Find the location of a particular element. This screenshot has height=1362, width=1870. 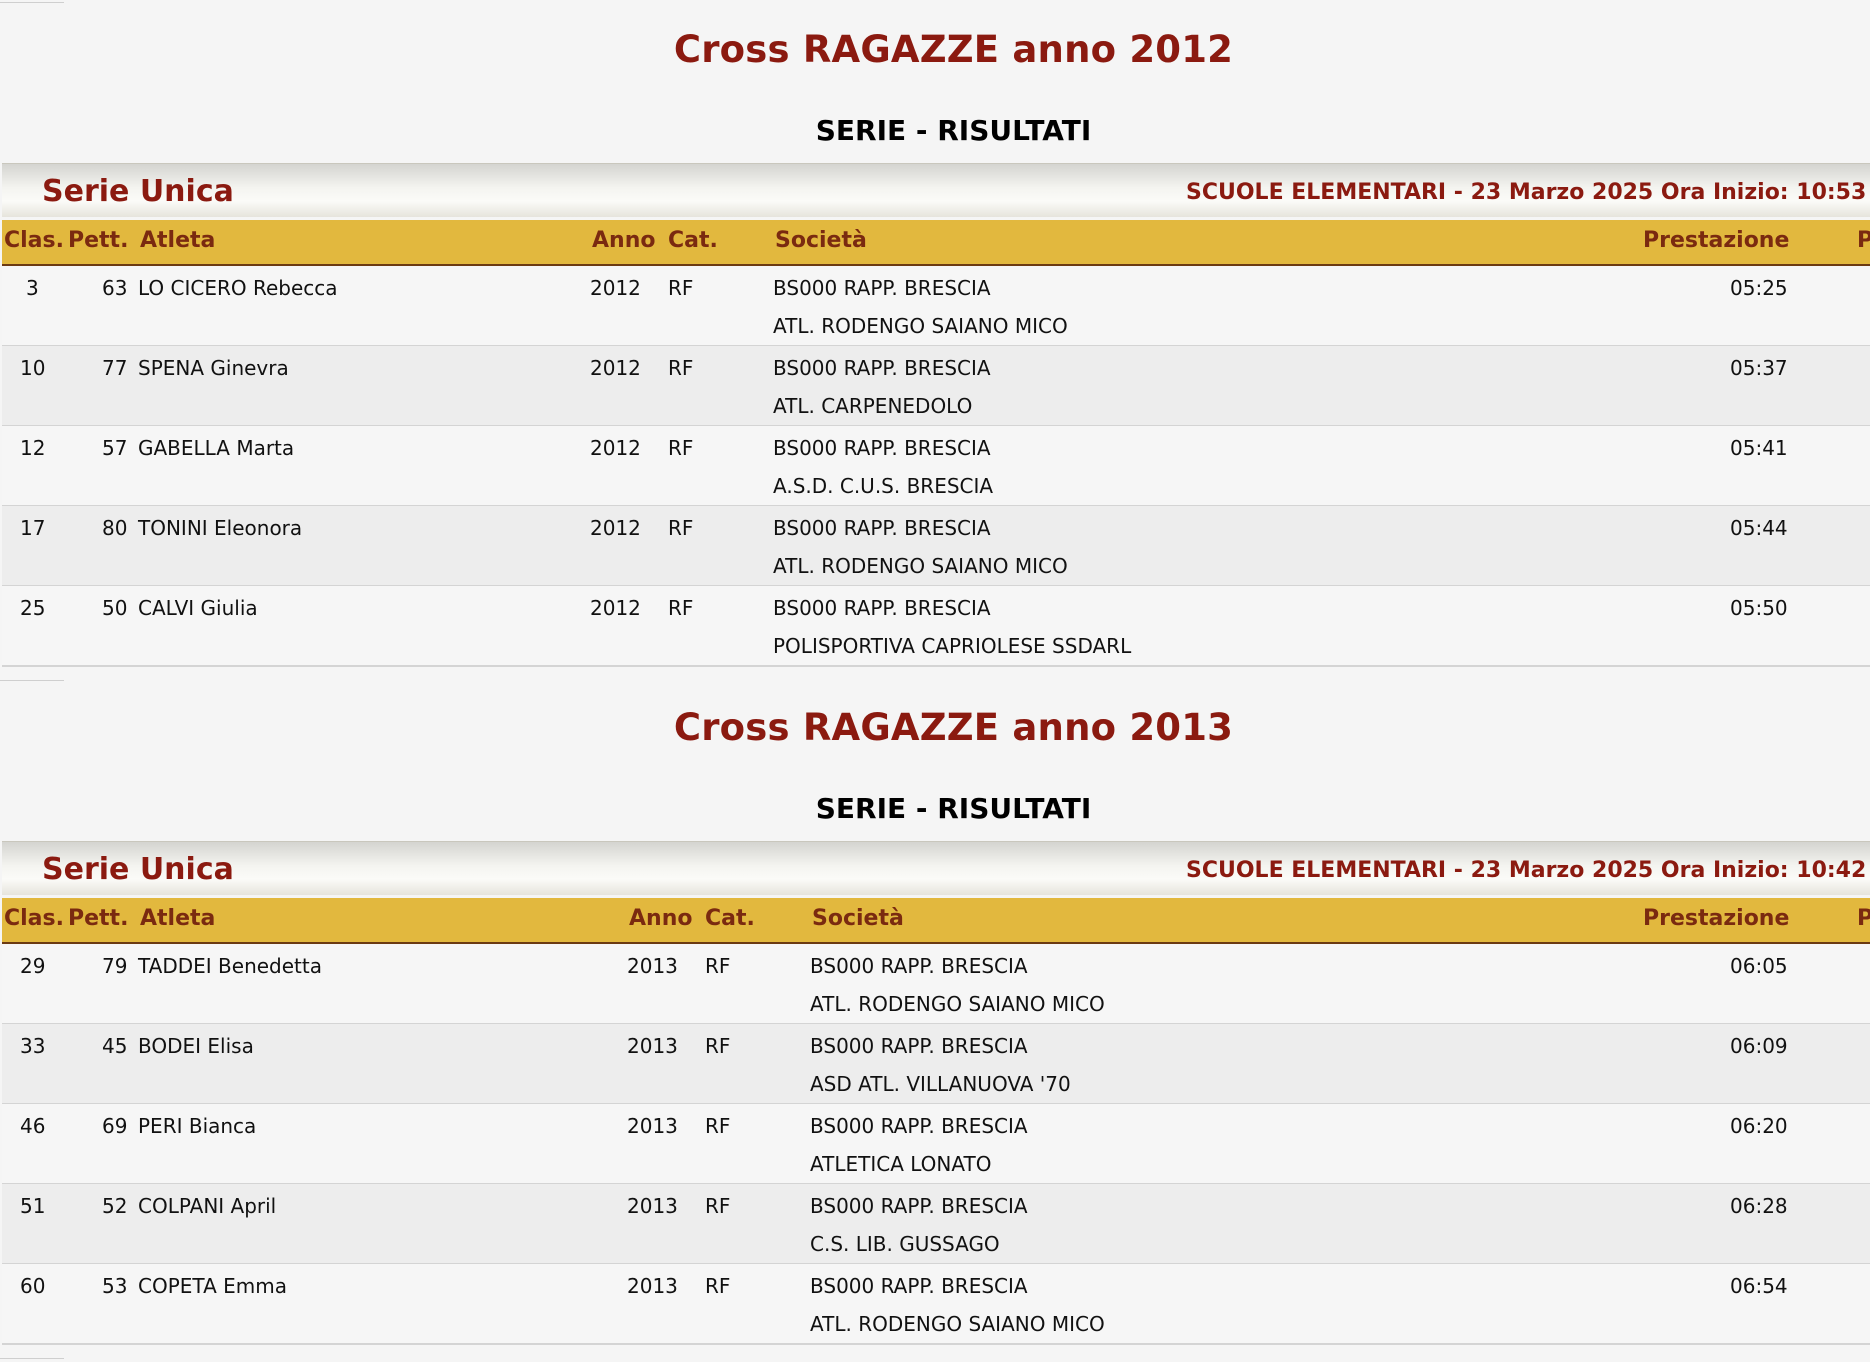

cell-atleta: TONINI Eleonora is located at coordinates (220, 528).